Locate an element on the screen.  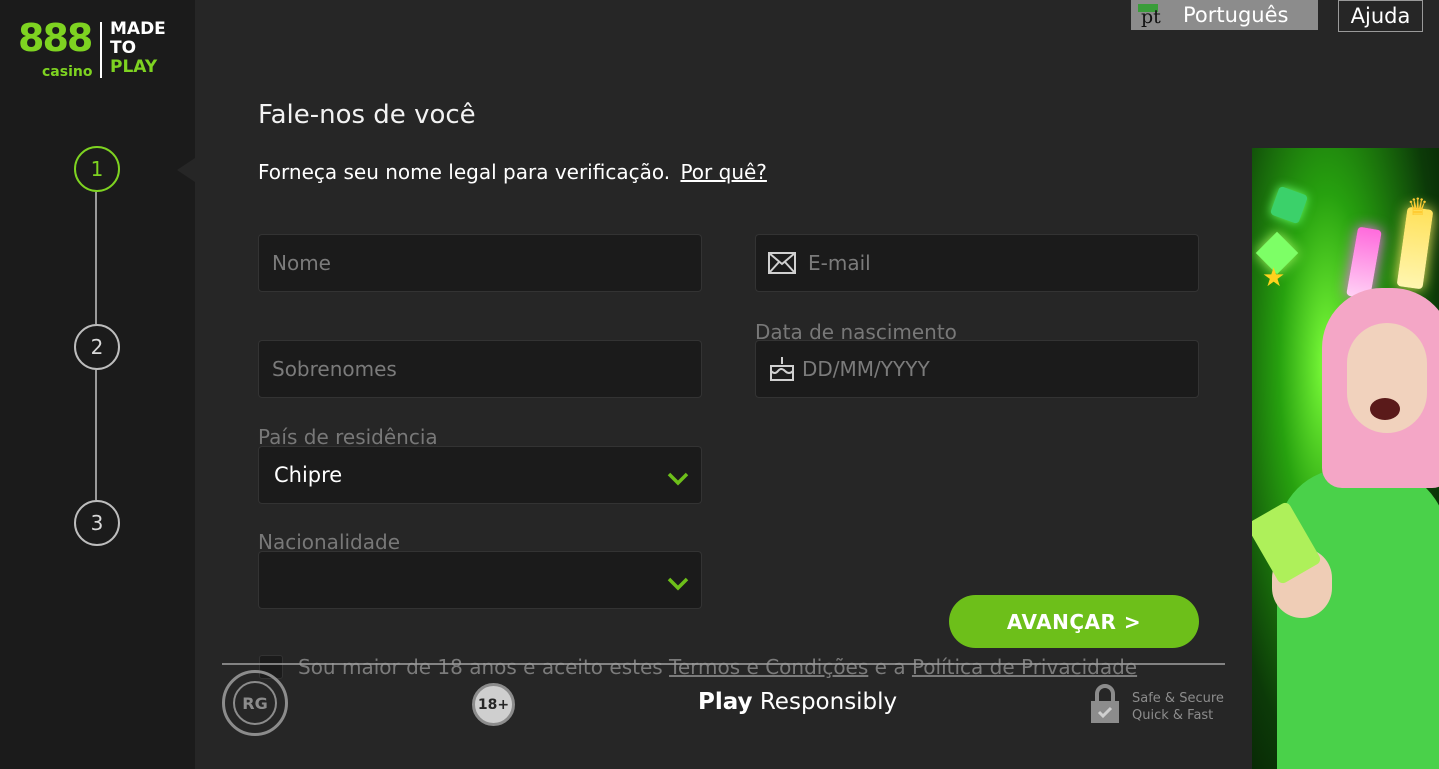
nationality-select is located at coordinates (480, 580).